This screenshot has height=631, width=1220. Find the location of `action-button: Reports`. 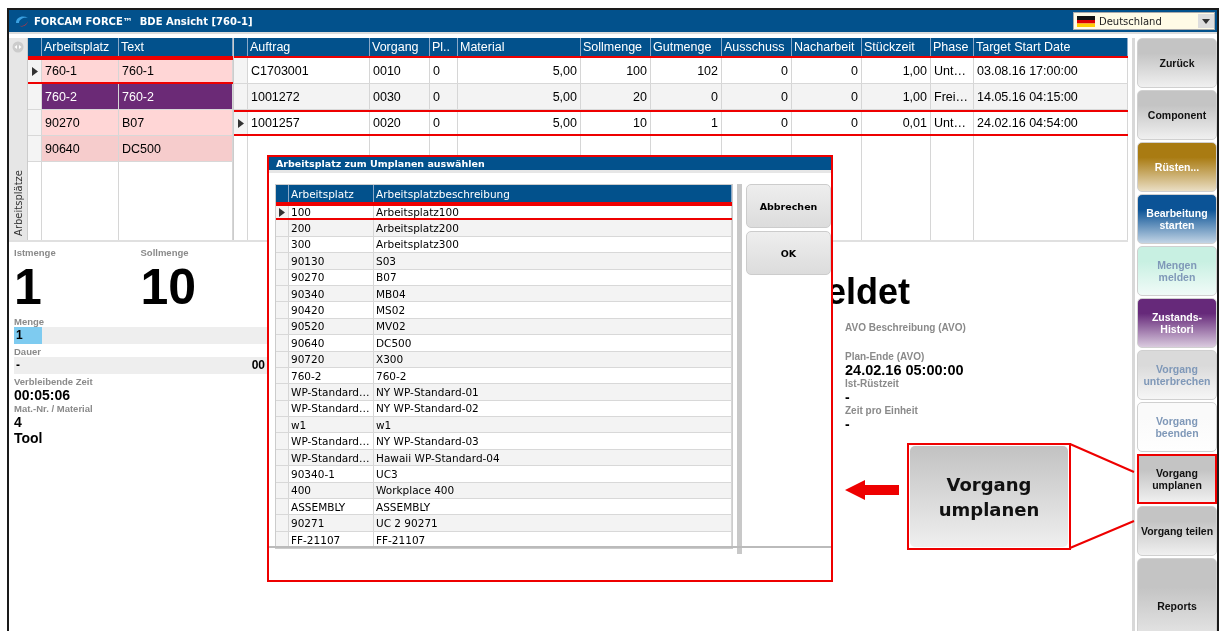

action-button: Reports is located at coordinates (1177, 594).